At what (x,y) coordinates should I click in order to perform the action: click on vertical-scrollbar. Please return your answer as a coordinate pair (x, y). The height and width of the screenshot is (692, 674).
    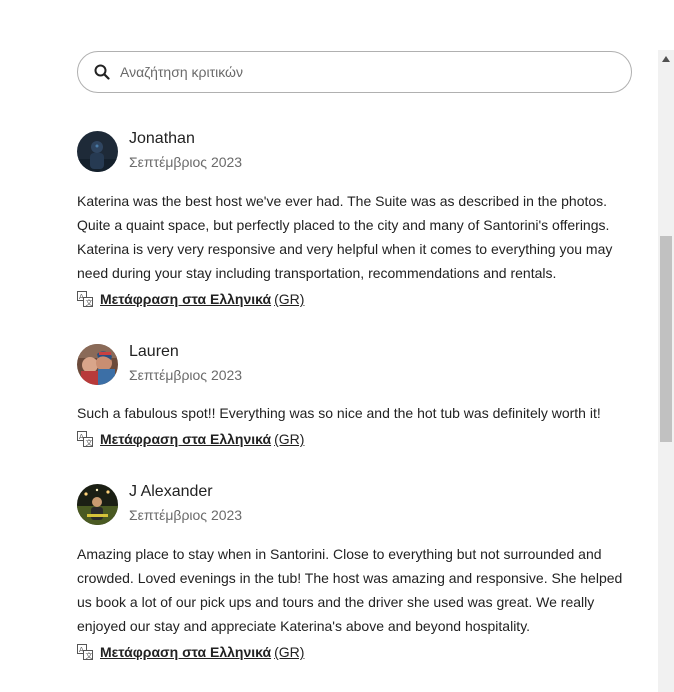
    Looking at the image, I should click on (666, 371).